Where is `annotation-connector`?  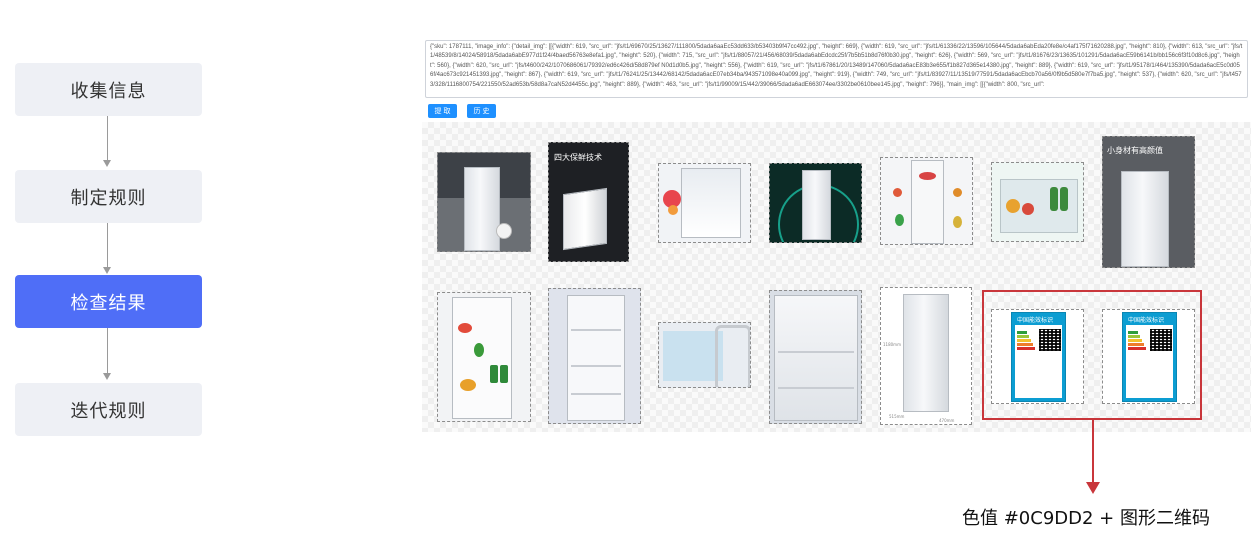 annotation-connector is located at coordinates (1093, 451).